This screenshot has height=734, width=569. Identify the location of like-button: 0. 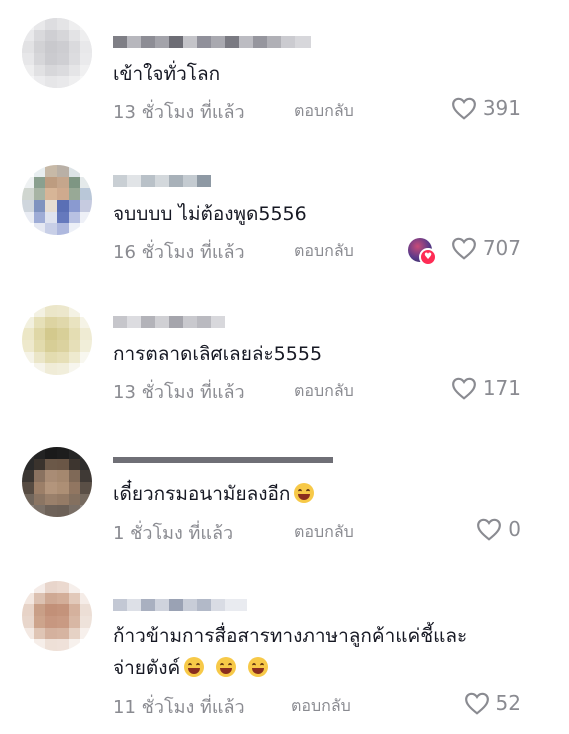
(498, 529).